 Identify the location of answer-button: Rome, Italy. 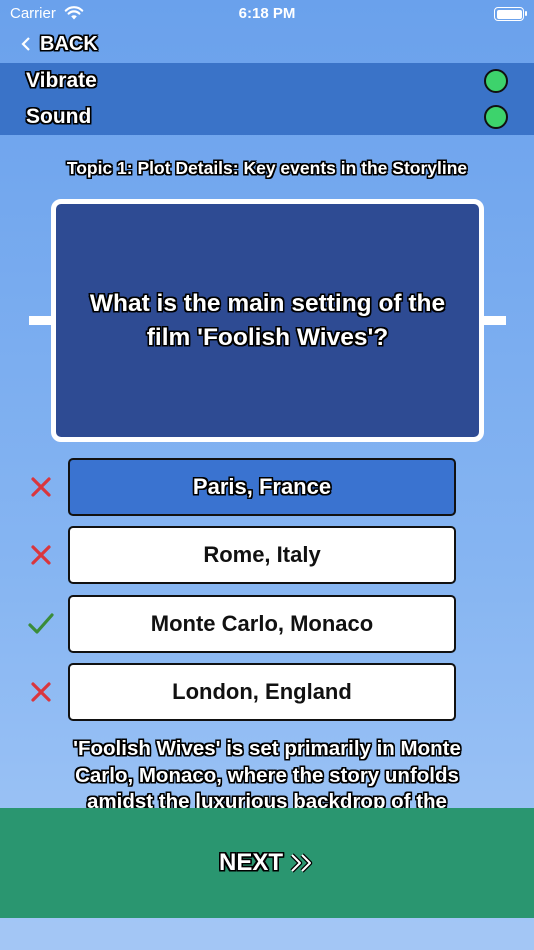
(262, 555).